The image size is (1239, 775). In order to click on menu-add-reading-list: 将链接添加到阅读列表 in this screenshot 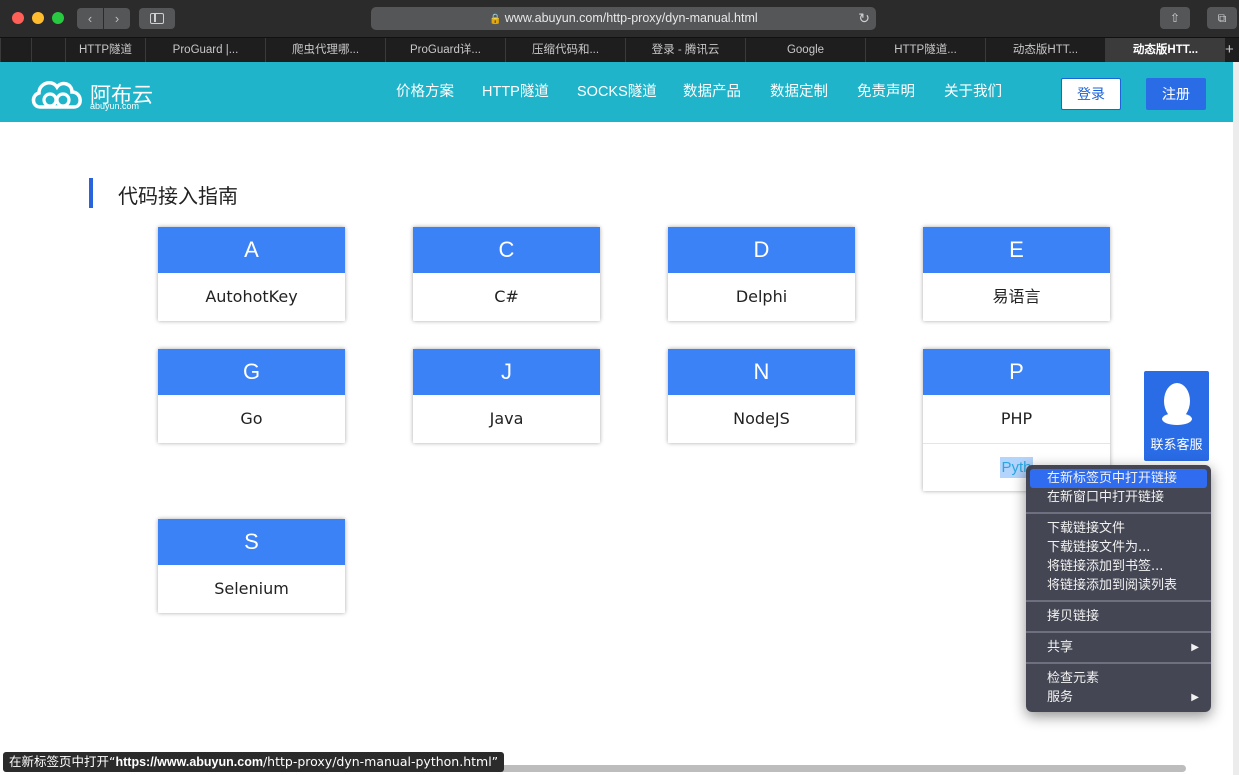, I will do `click(1118, 585)`.